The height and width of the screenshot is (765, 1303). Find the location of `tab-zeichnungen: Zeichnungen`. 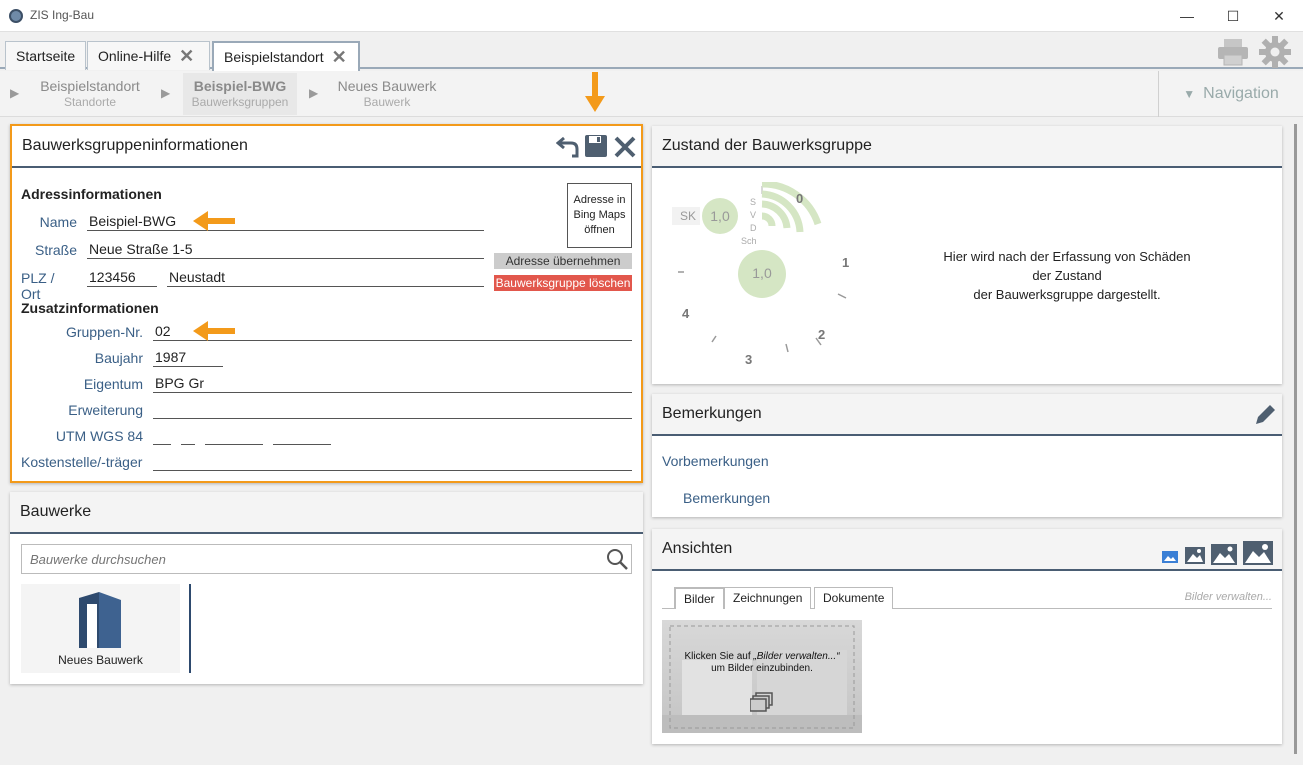

tab-zeichnungen: Zeichnungen is located at coordinates (768, 598).